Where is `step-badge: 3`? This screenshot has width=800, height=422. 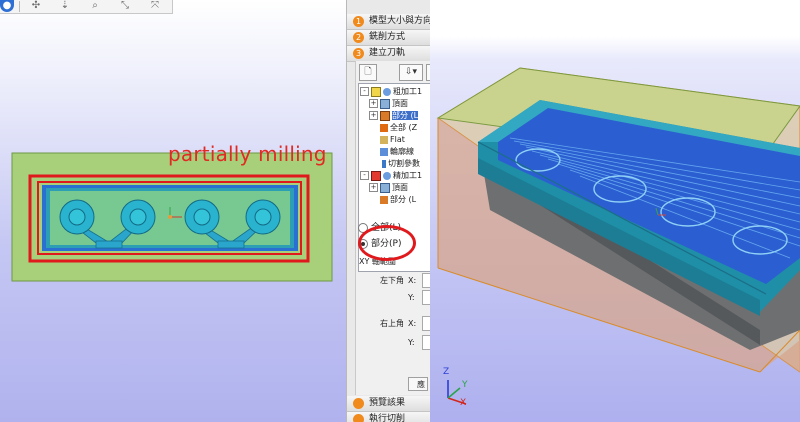
step-badge: 3 is located at coordinates (358, 53).